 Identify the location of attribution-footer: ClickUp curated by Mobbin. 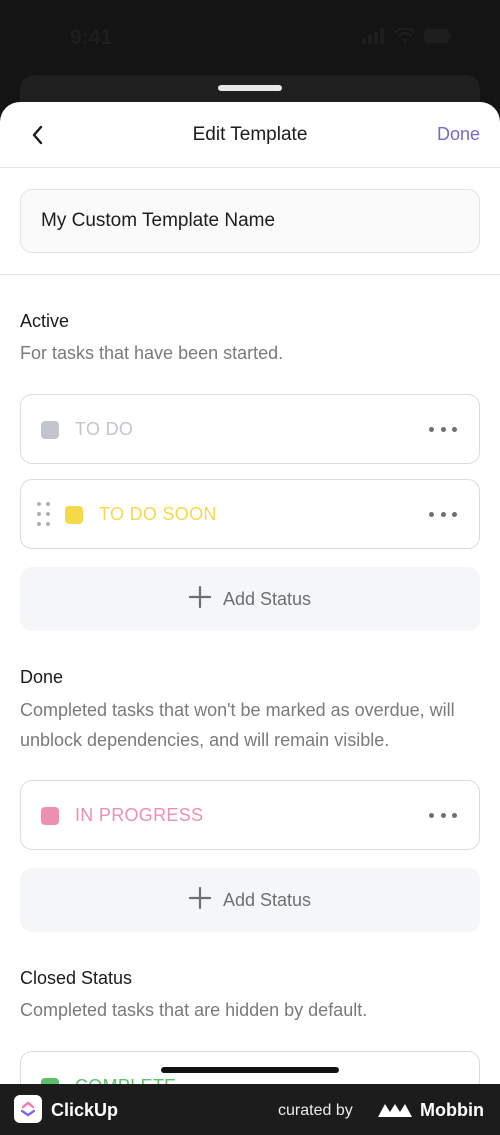
(250, 1109).